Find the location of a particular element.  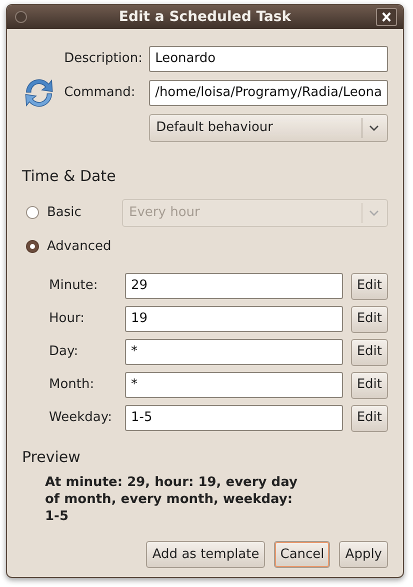

field-label: Weekday: is located at coordinates (81, 418).